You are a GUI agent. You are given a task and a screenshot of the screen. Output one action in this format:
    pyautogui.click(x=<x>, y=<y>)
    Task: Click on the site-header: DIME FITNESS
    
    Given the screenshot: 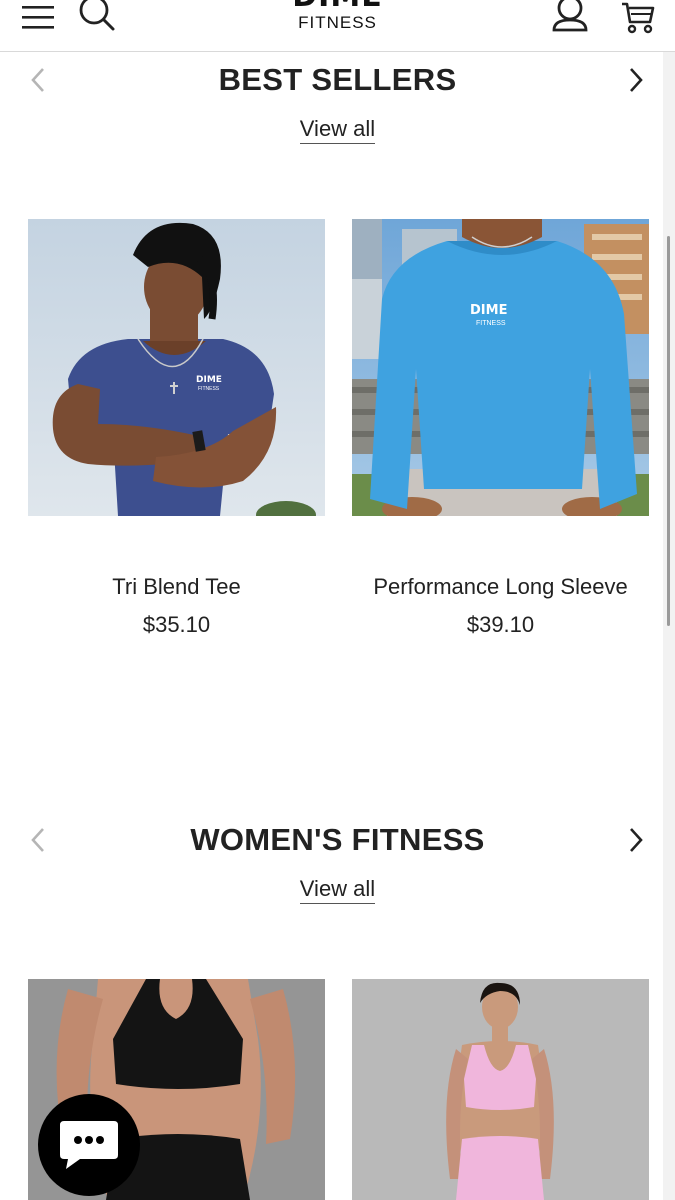 What is the action you would take?
    pyautogui.click(x=337, y=26)
    